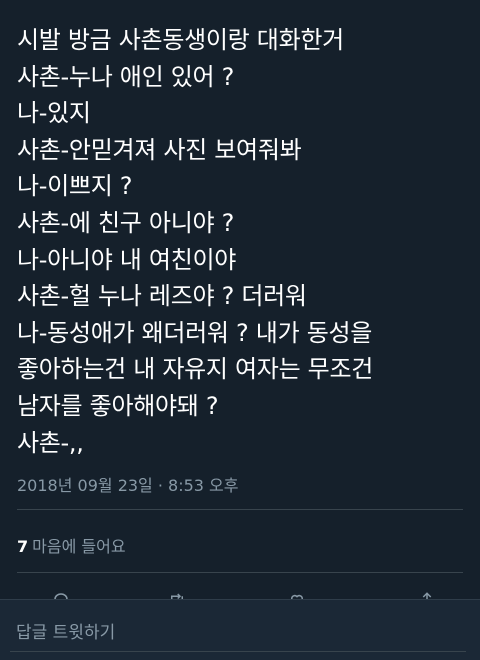  Describe the element at coordinates (126, 76) in the screenshot. I see `tweet-line: 사촌-누나 애인 있어 ?` at that location.